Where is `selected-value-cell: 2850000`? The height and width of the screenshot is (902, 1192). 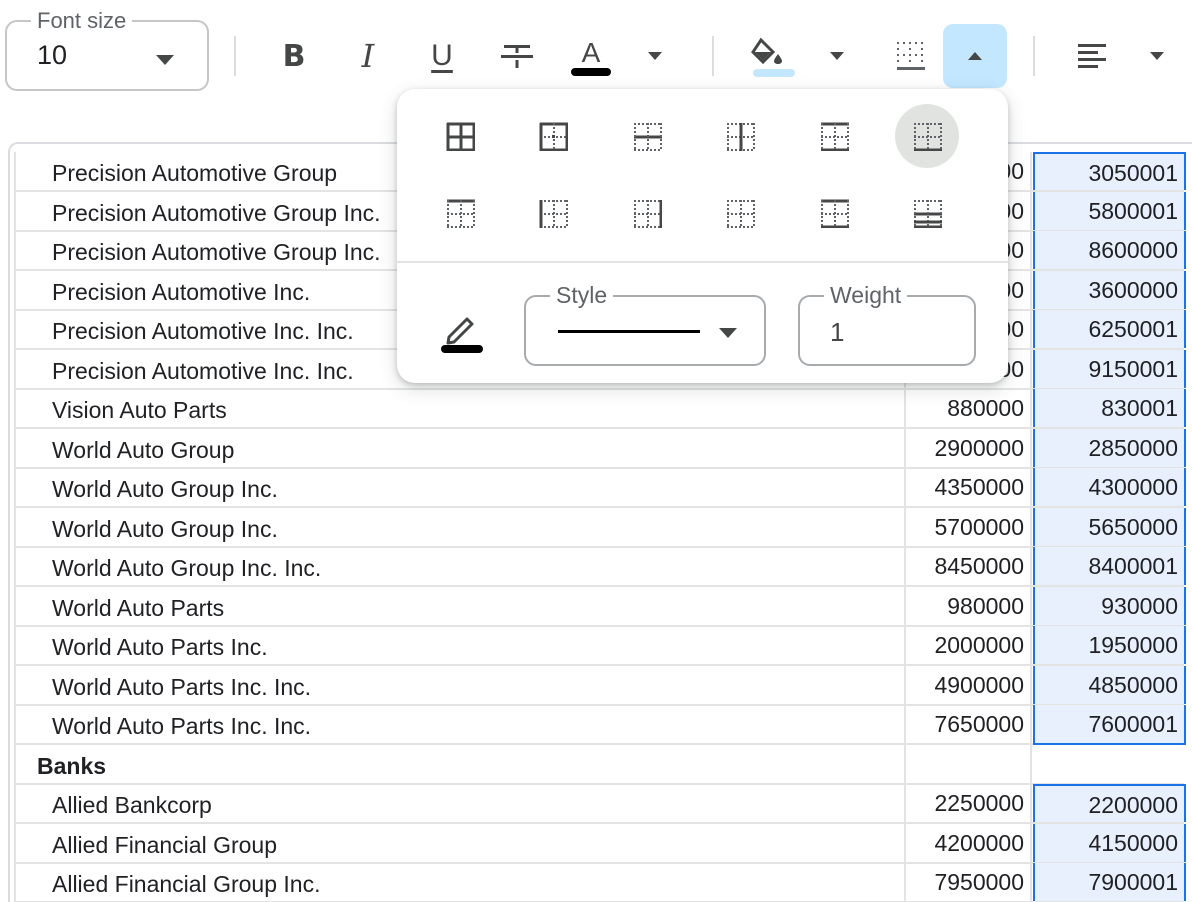
selected-value-cell: 2850000 is located at coordinates (1109, 447).